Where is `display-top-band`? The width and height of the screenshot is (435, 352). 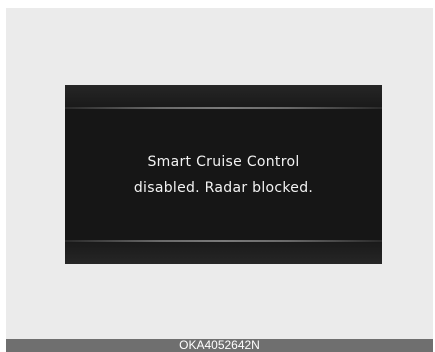
display-top-band is located at coordinates (223, 96).